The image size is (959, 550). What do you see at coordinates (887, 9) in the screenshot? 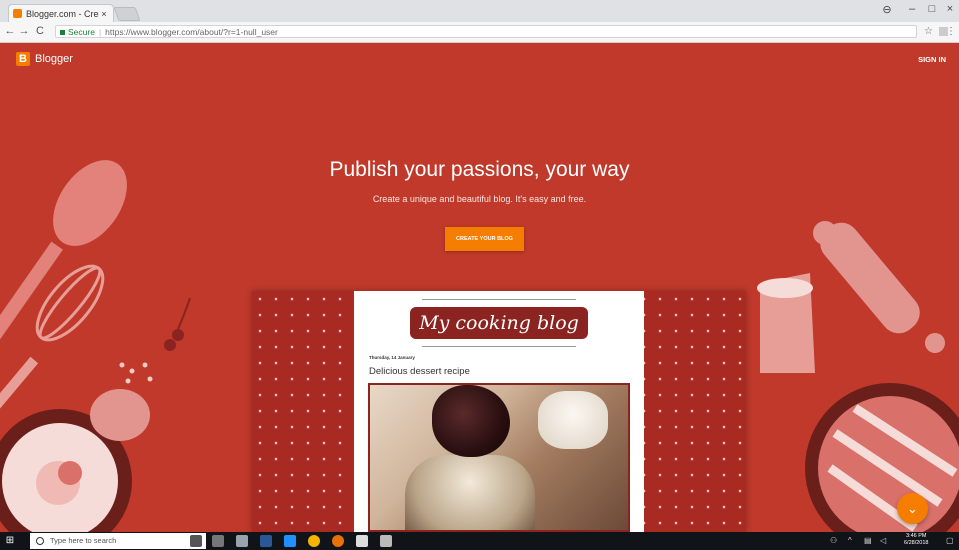
I see `profile-icon: ⊖` at bounding box center [887, 9].